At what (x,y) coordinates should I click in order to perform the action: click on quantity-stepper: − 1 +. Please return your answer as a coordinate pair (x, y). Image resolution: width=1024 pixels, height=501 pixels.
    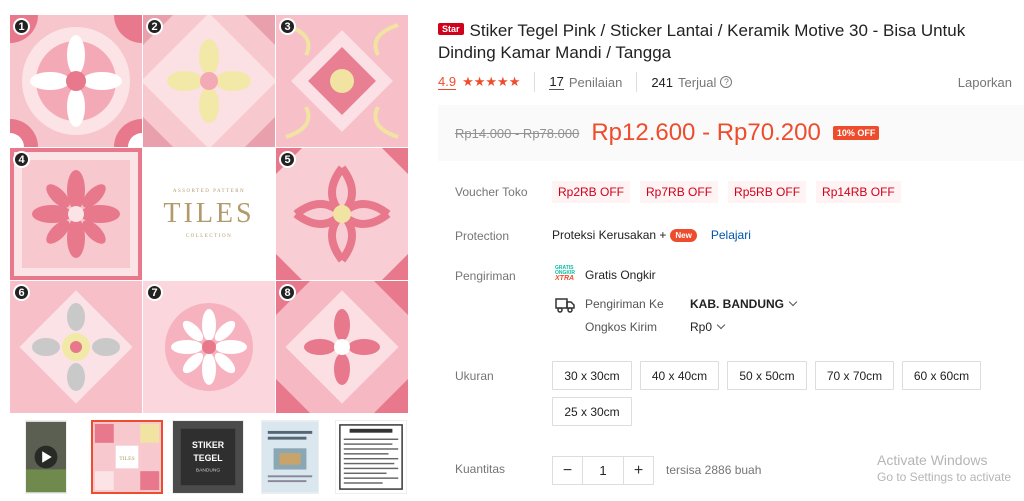
    Looking at the image, I should click on (603, 470).